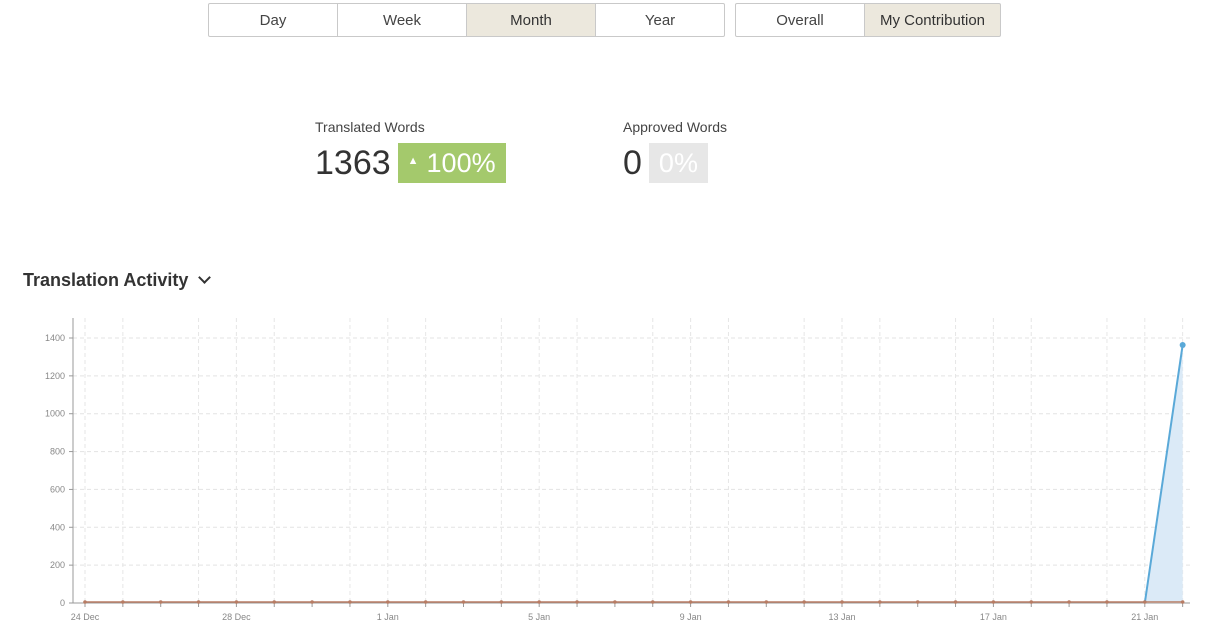  Describe the element at coordinates (57, 489) in the screenshot. I see `y-tick-label: 600` at that location.